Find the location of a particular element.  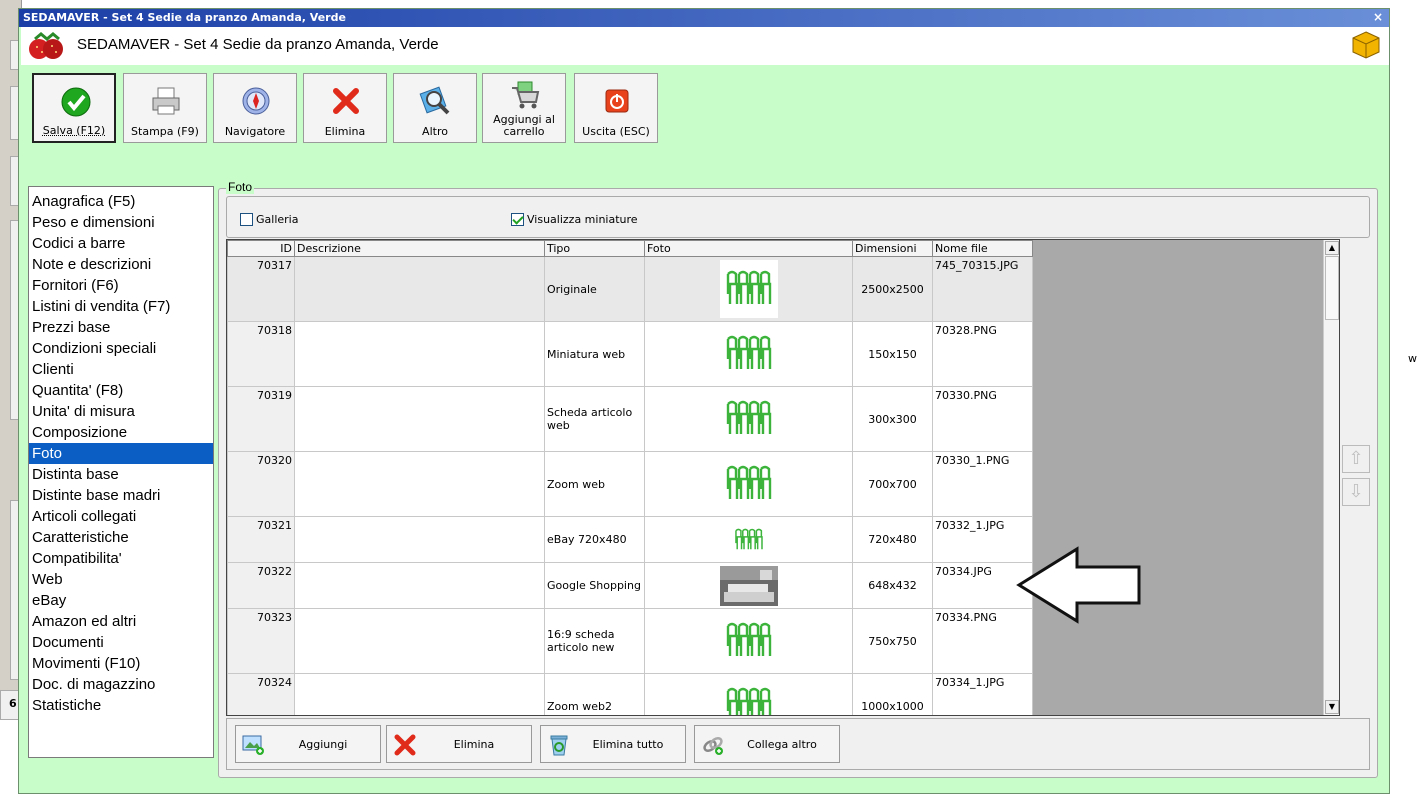

add-photo-button: Aggiungi is located at coordinates (308, 744).